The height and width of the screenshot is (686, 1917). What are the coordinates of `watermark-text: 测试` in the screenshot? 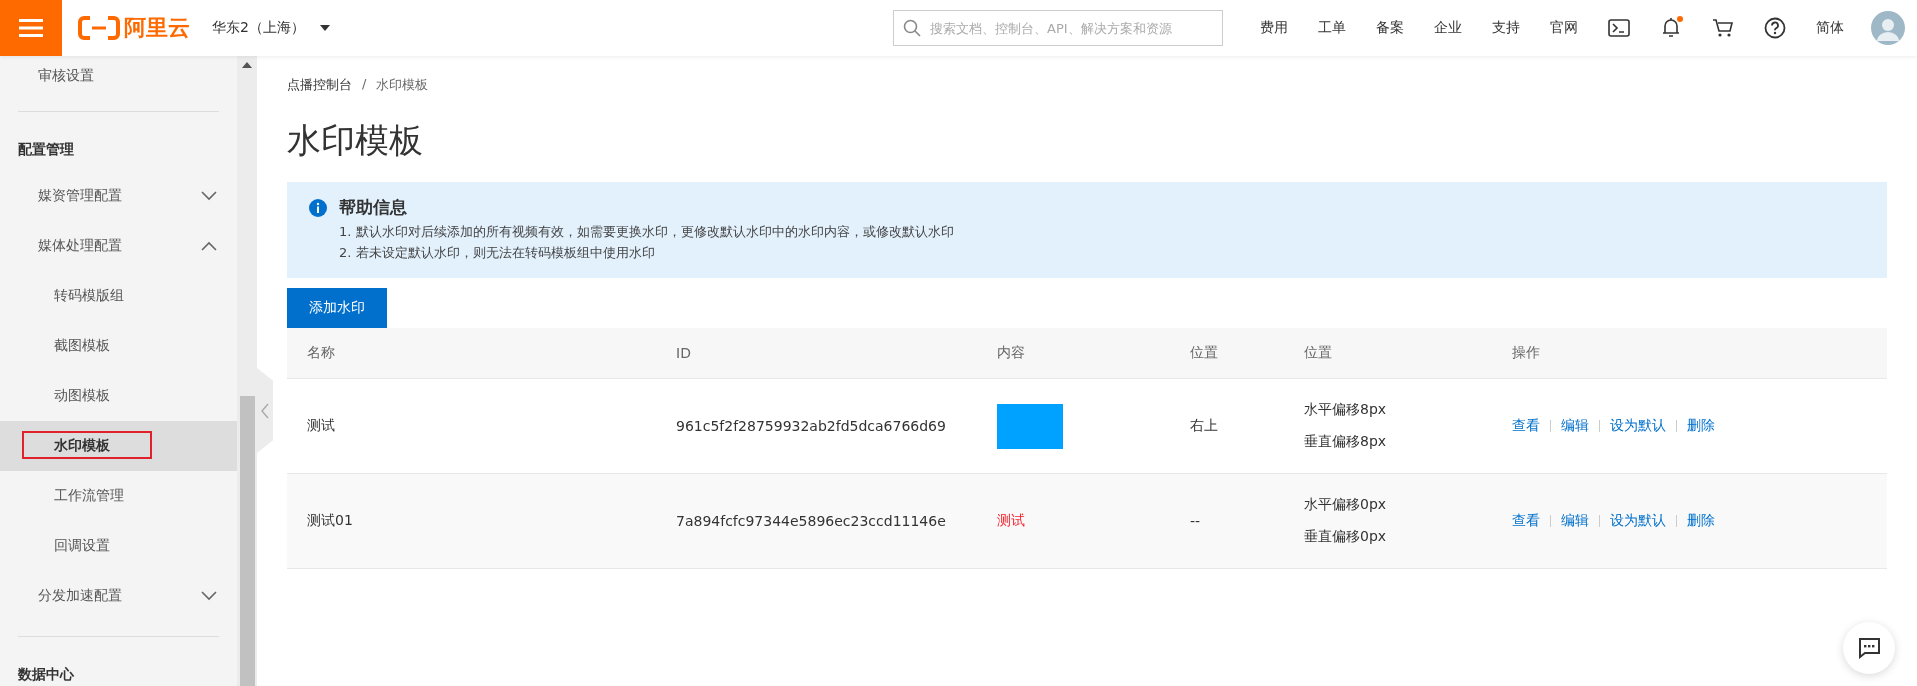 It's located at (1011, 520).